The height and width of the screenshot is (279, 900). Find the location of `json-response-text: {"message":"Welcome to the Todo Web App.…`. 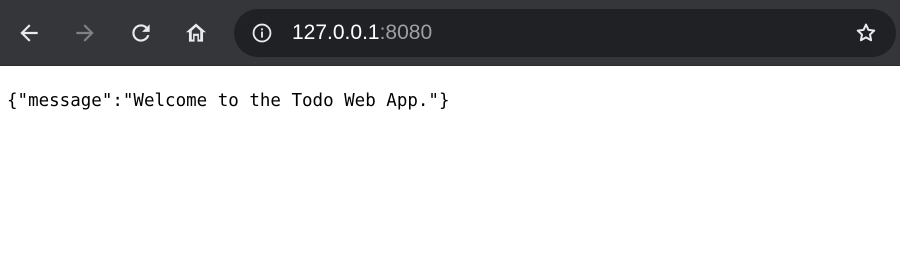

json-response-text: {"message":"Welcome to the Todo Web App.… is located at coordinates (228, 101).